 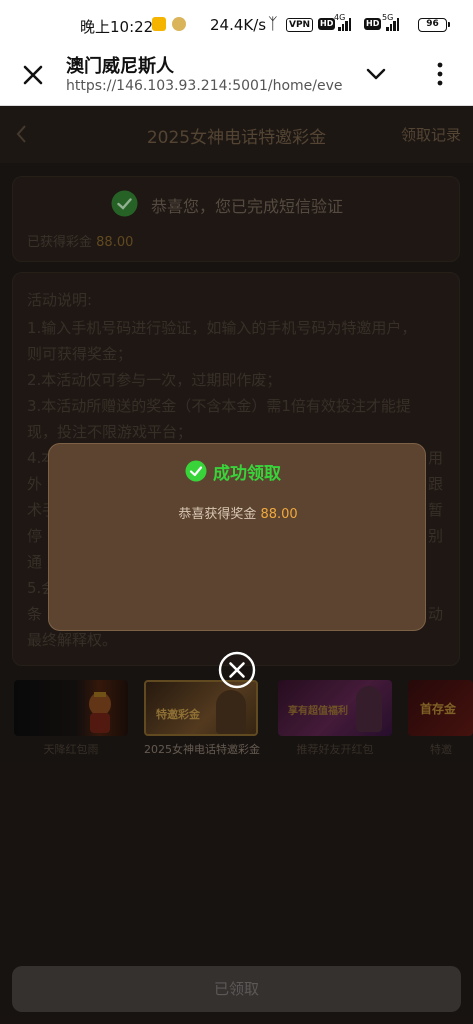 I want to click on battery-icon: 96, so click(x=434, y=25).